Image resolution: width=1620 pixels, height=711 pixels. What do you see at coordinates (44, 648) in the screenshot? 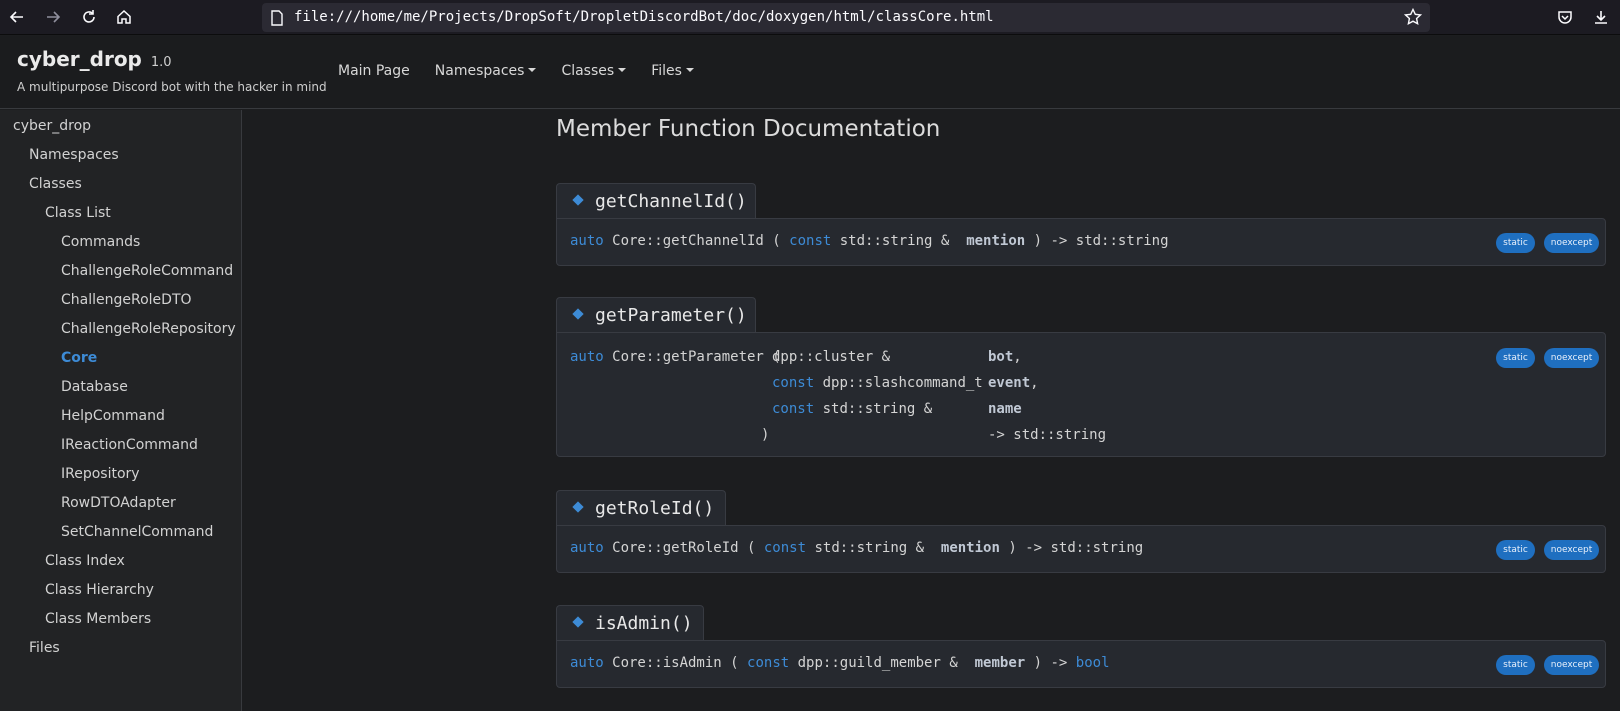
I see `tree-item-files: Files` at bounding box center [44, 648].